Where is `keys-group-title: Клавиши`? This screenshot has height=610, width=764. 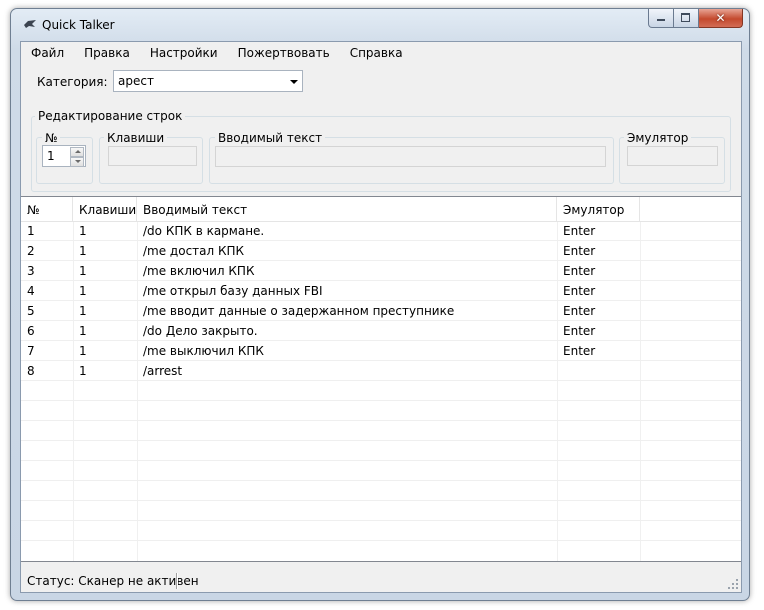 keys-group-title: Клавиши is located at coordinates (136, 138).